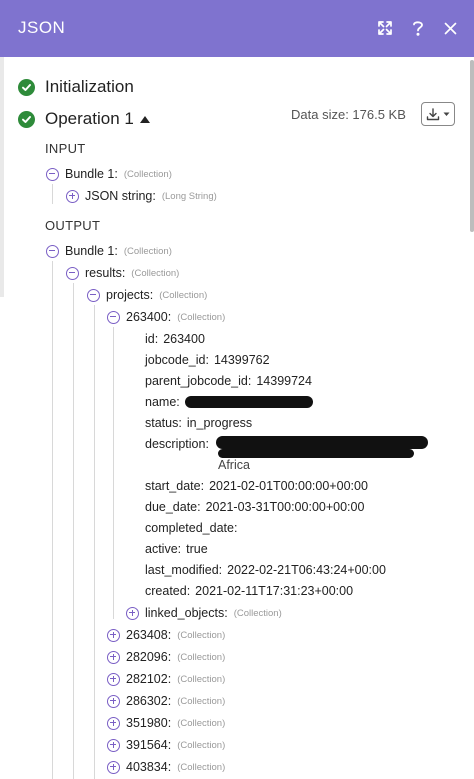 The width and height of the screenshot is (474, 779). Describe the element at coordinates (255, 507) in the screenshot. I see `field-row: due_date: 2021-03-31T00:00:00+00:00` at that location.